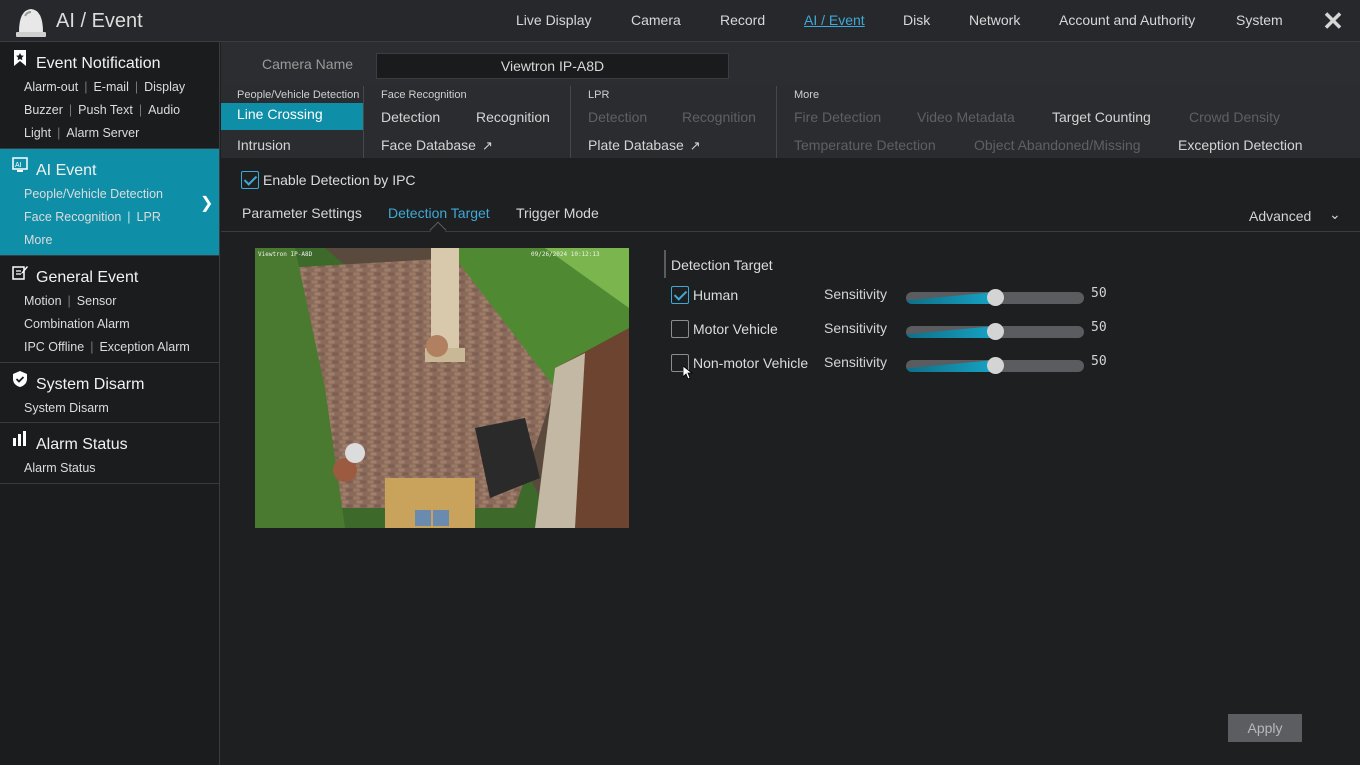 The height and width of the screenshot is (765, 1360). I want to click on sidebar-link-alarm-status: Alarm Status, so click(60, 468).